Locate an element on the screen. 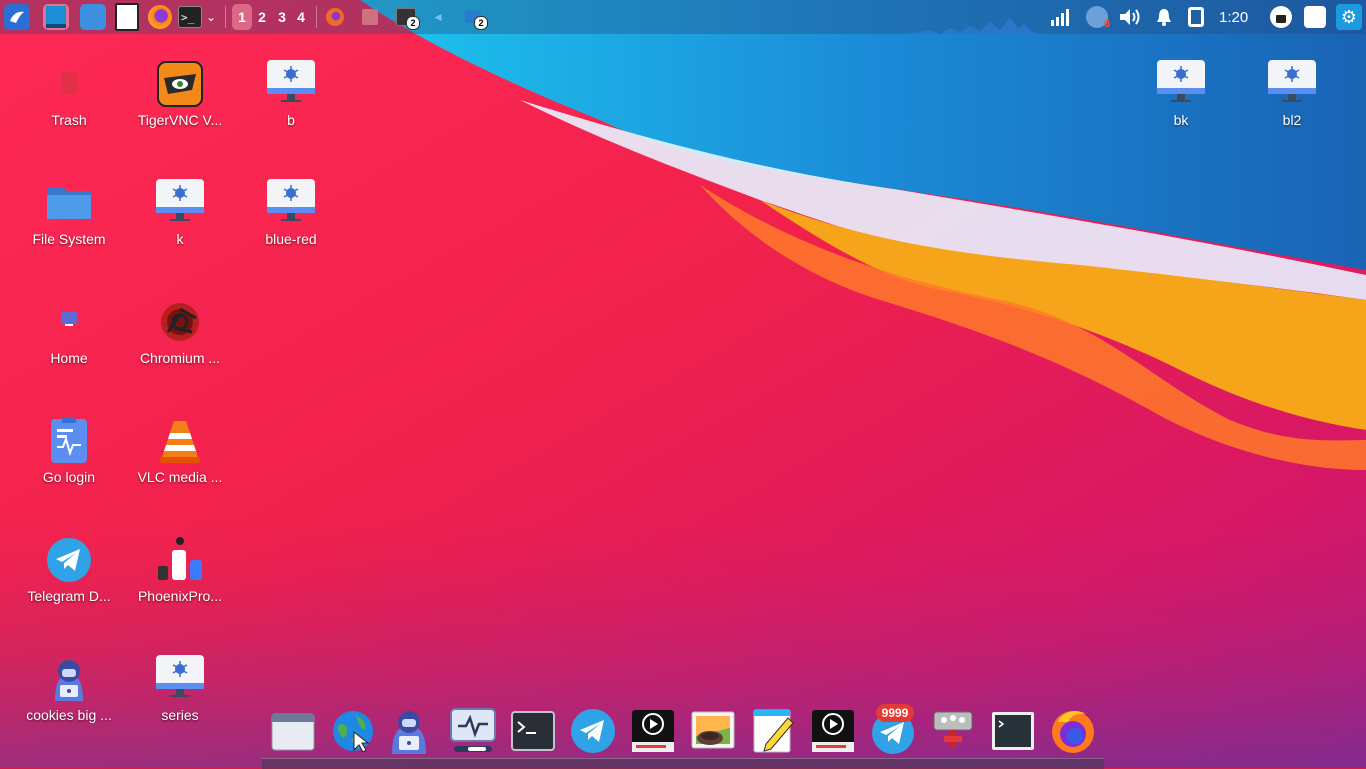 Image resolution: width=1366 pixels, height=769 pixels. clock: 1:20 is located at coordinates (1233, 17).